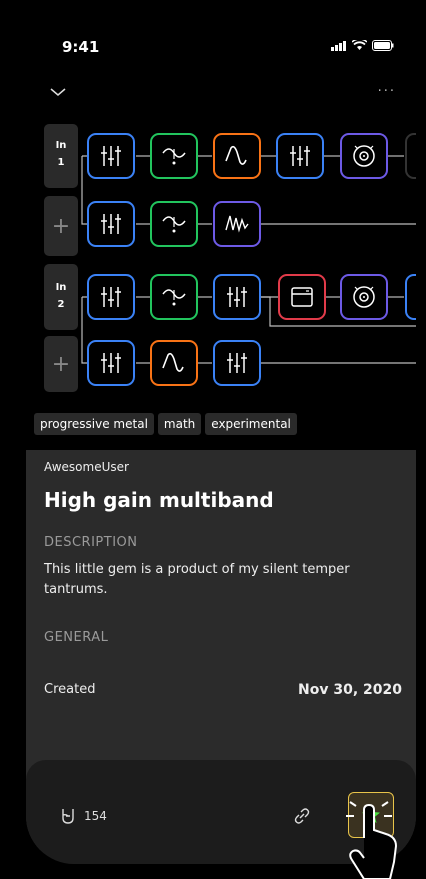 The height and width of the screenshot is (879, 426). Describe the element at coordinates (68, 816) in the screenshot. I see `rock-hand-icon` at that location.